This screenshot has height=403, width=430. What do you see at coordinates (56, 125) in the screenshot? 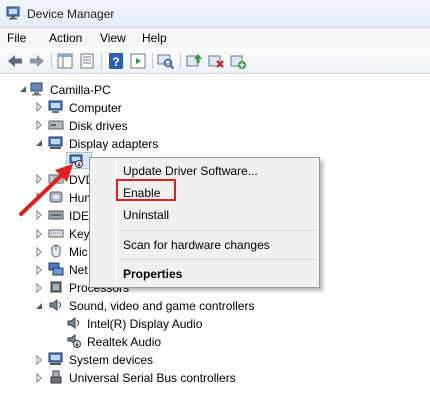
I see `disk-drive-icon` at bounding box center [56, 125].